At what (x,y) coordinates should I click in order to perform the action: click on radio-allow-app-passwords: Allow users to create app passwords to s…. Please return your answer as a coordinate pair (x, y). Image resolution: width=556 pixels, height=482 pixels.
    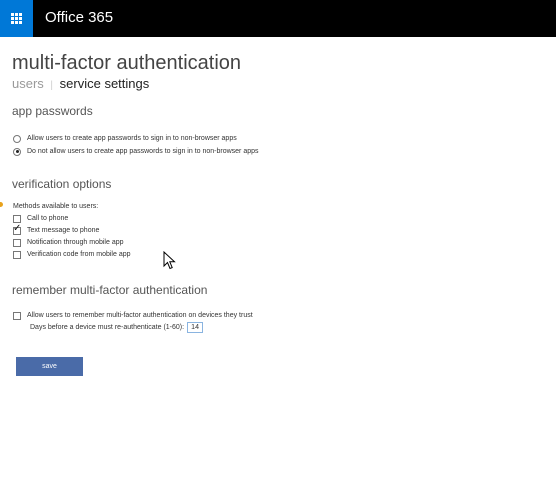
    Looking at the image, I should click on (125, 138).